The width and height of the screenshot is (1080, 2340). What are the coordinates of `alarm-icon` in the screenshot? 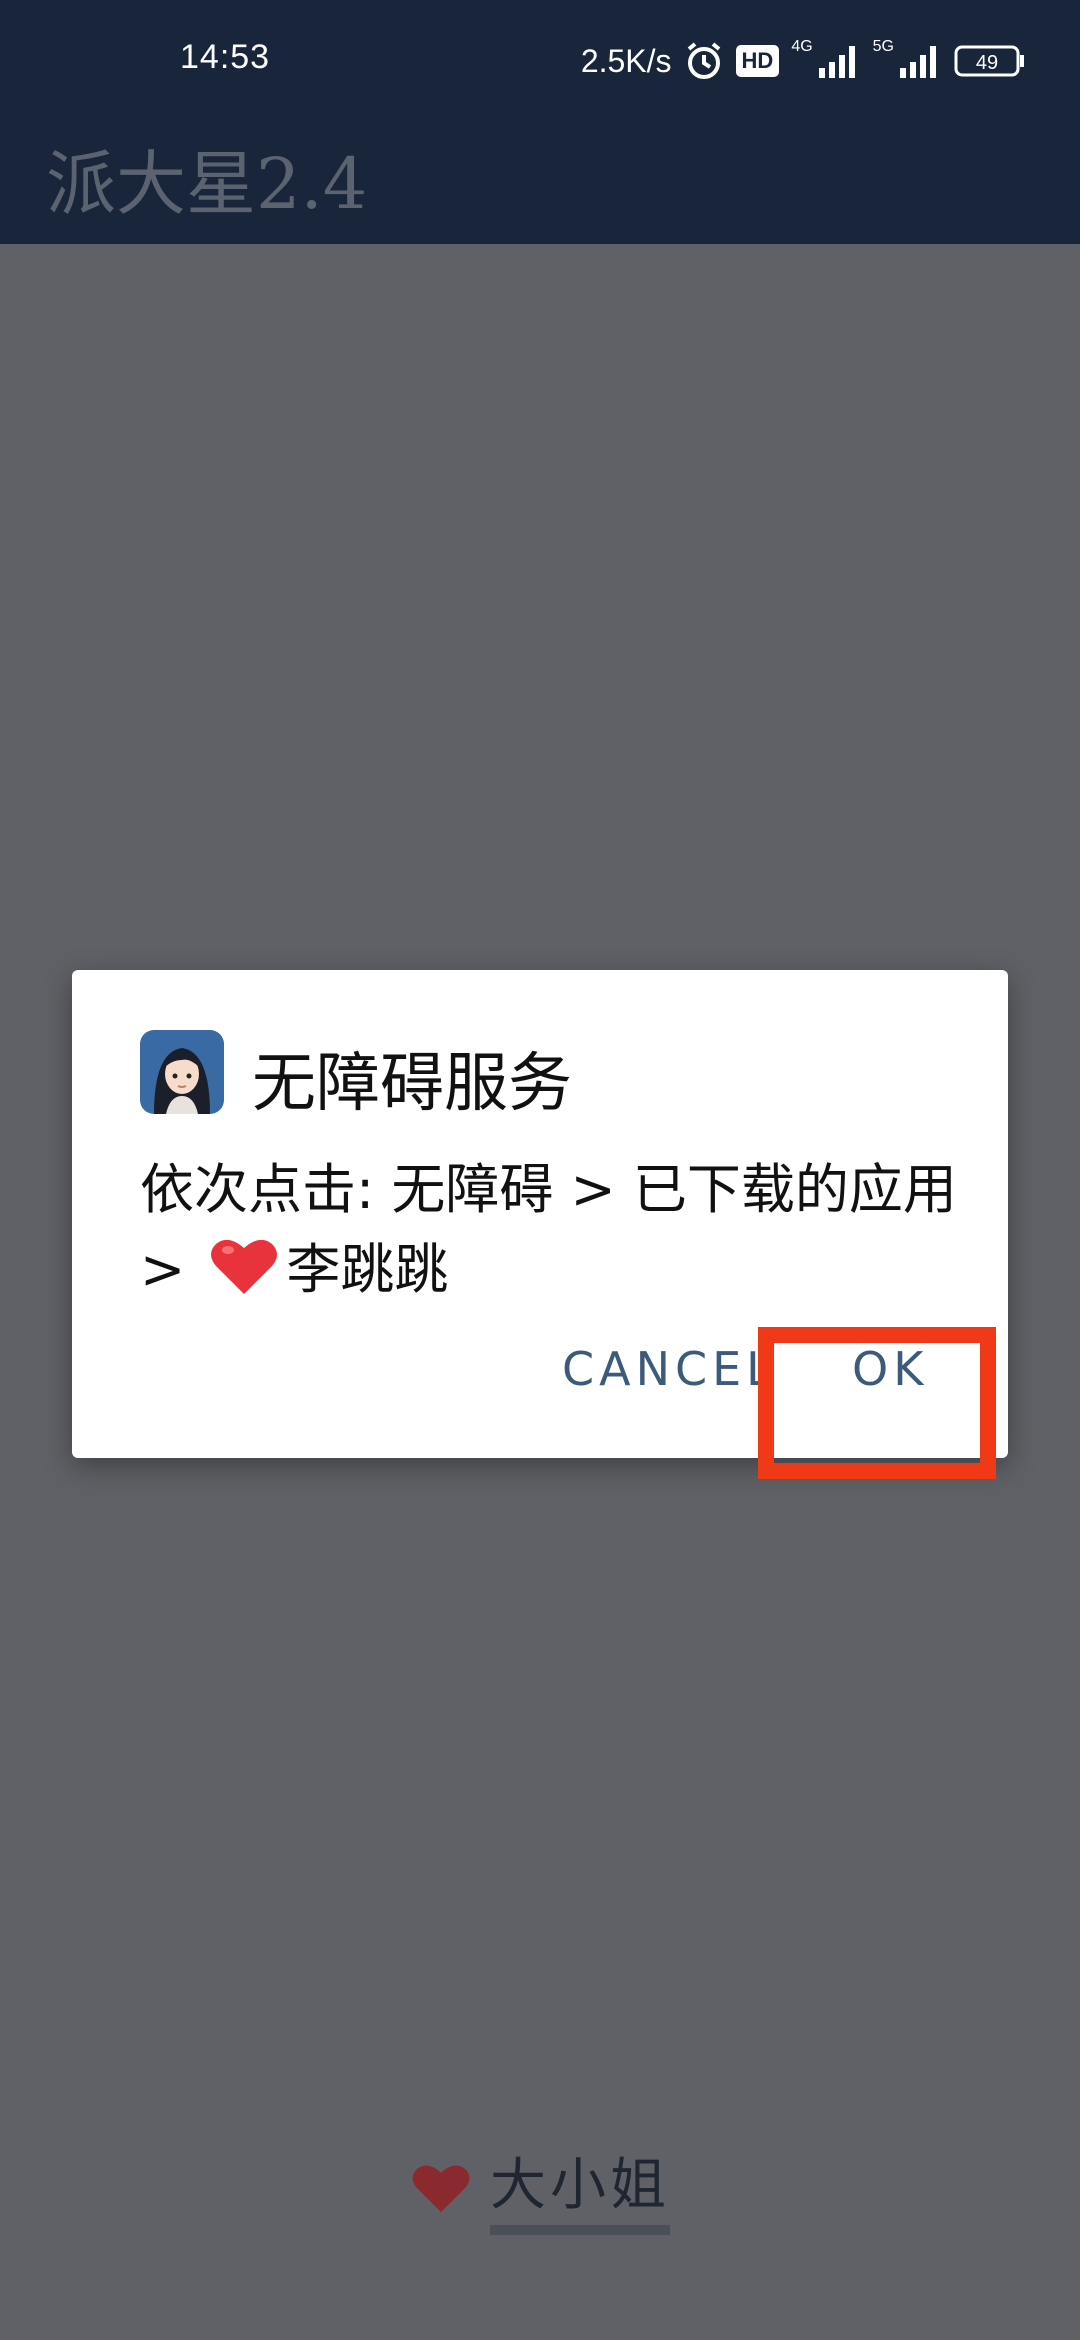 It's located at (704, 61).